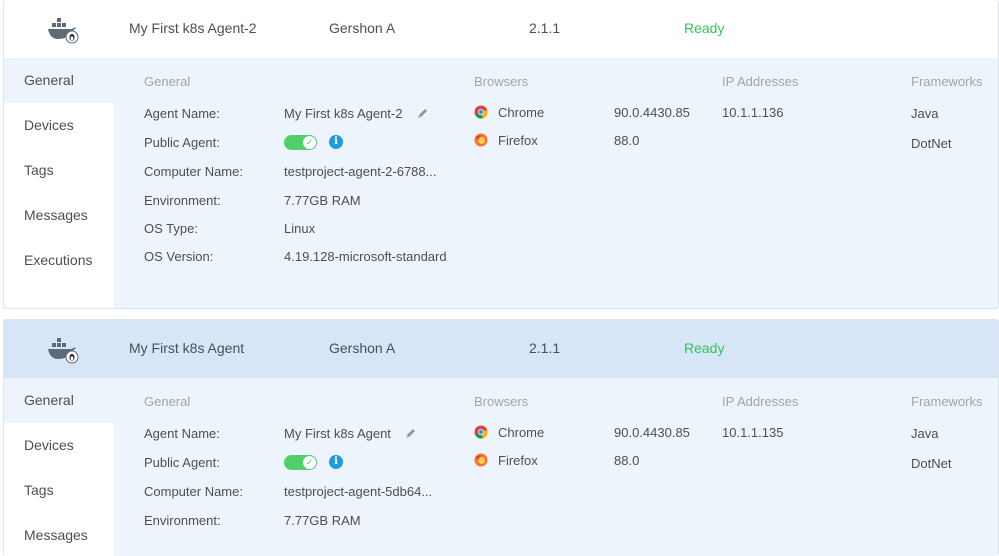  Describe the element at coordinates (171, 228) in the screenshot. I see `os-type-label: OS Type:` at that location.